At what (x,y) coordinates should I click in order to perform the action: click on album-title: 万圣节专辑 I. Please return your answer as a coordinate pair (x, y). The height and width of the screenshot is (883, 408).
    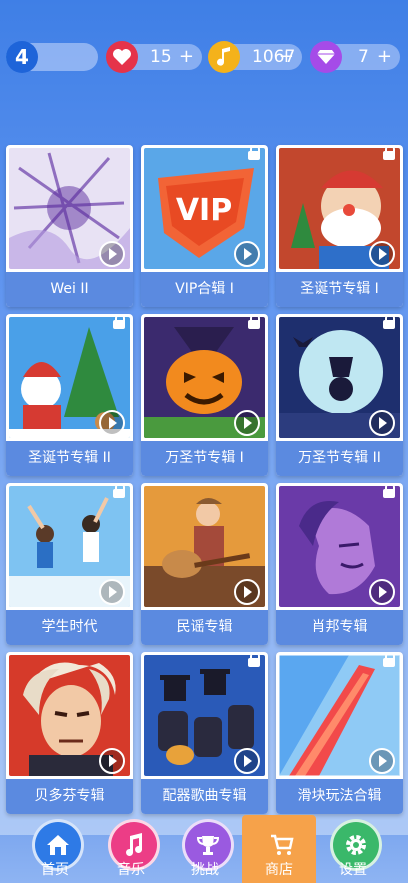
    Looking at the image, I should click on (204, 458).